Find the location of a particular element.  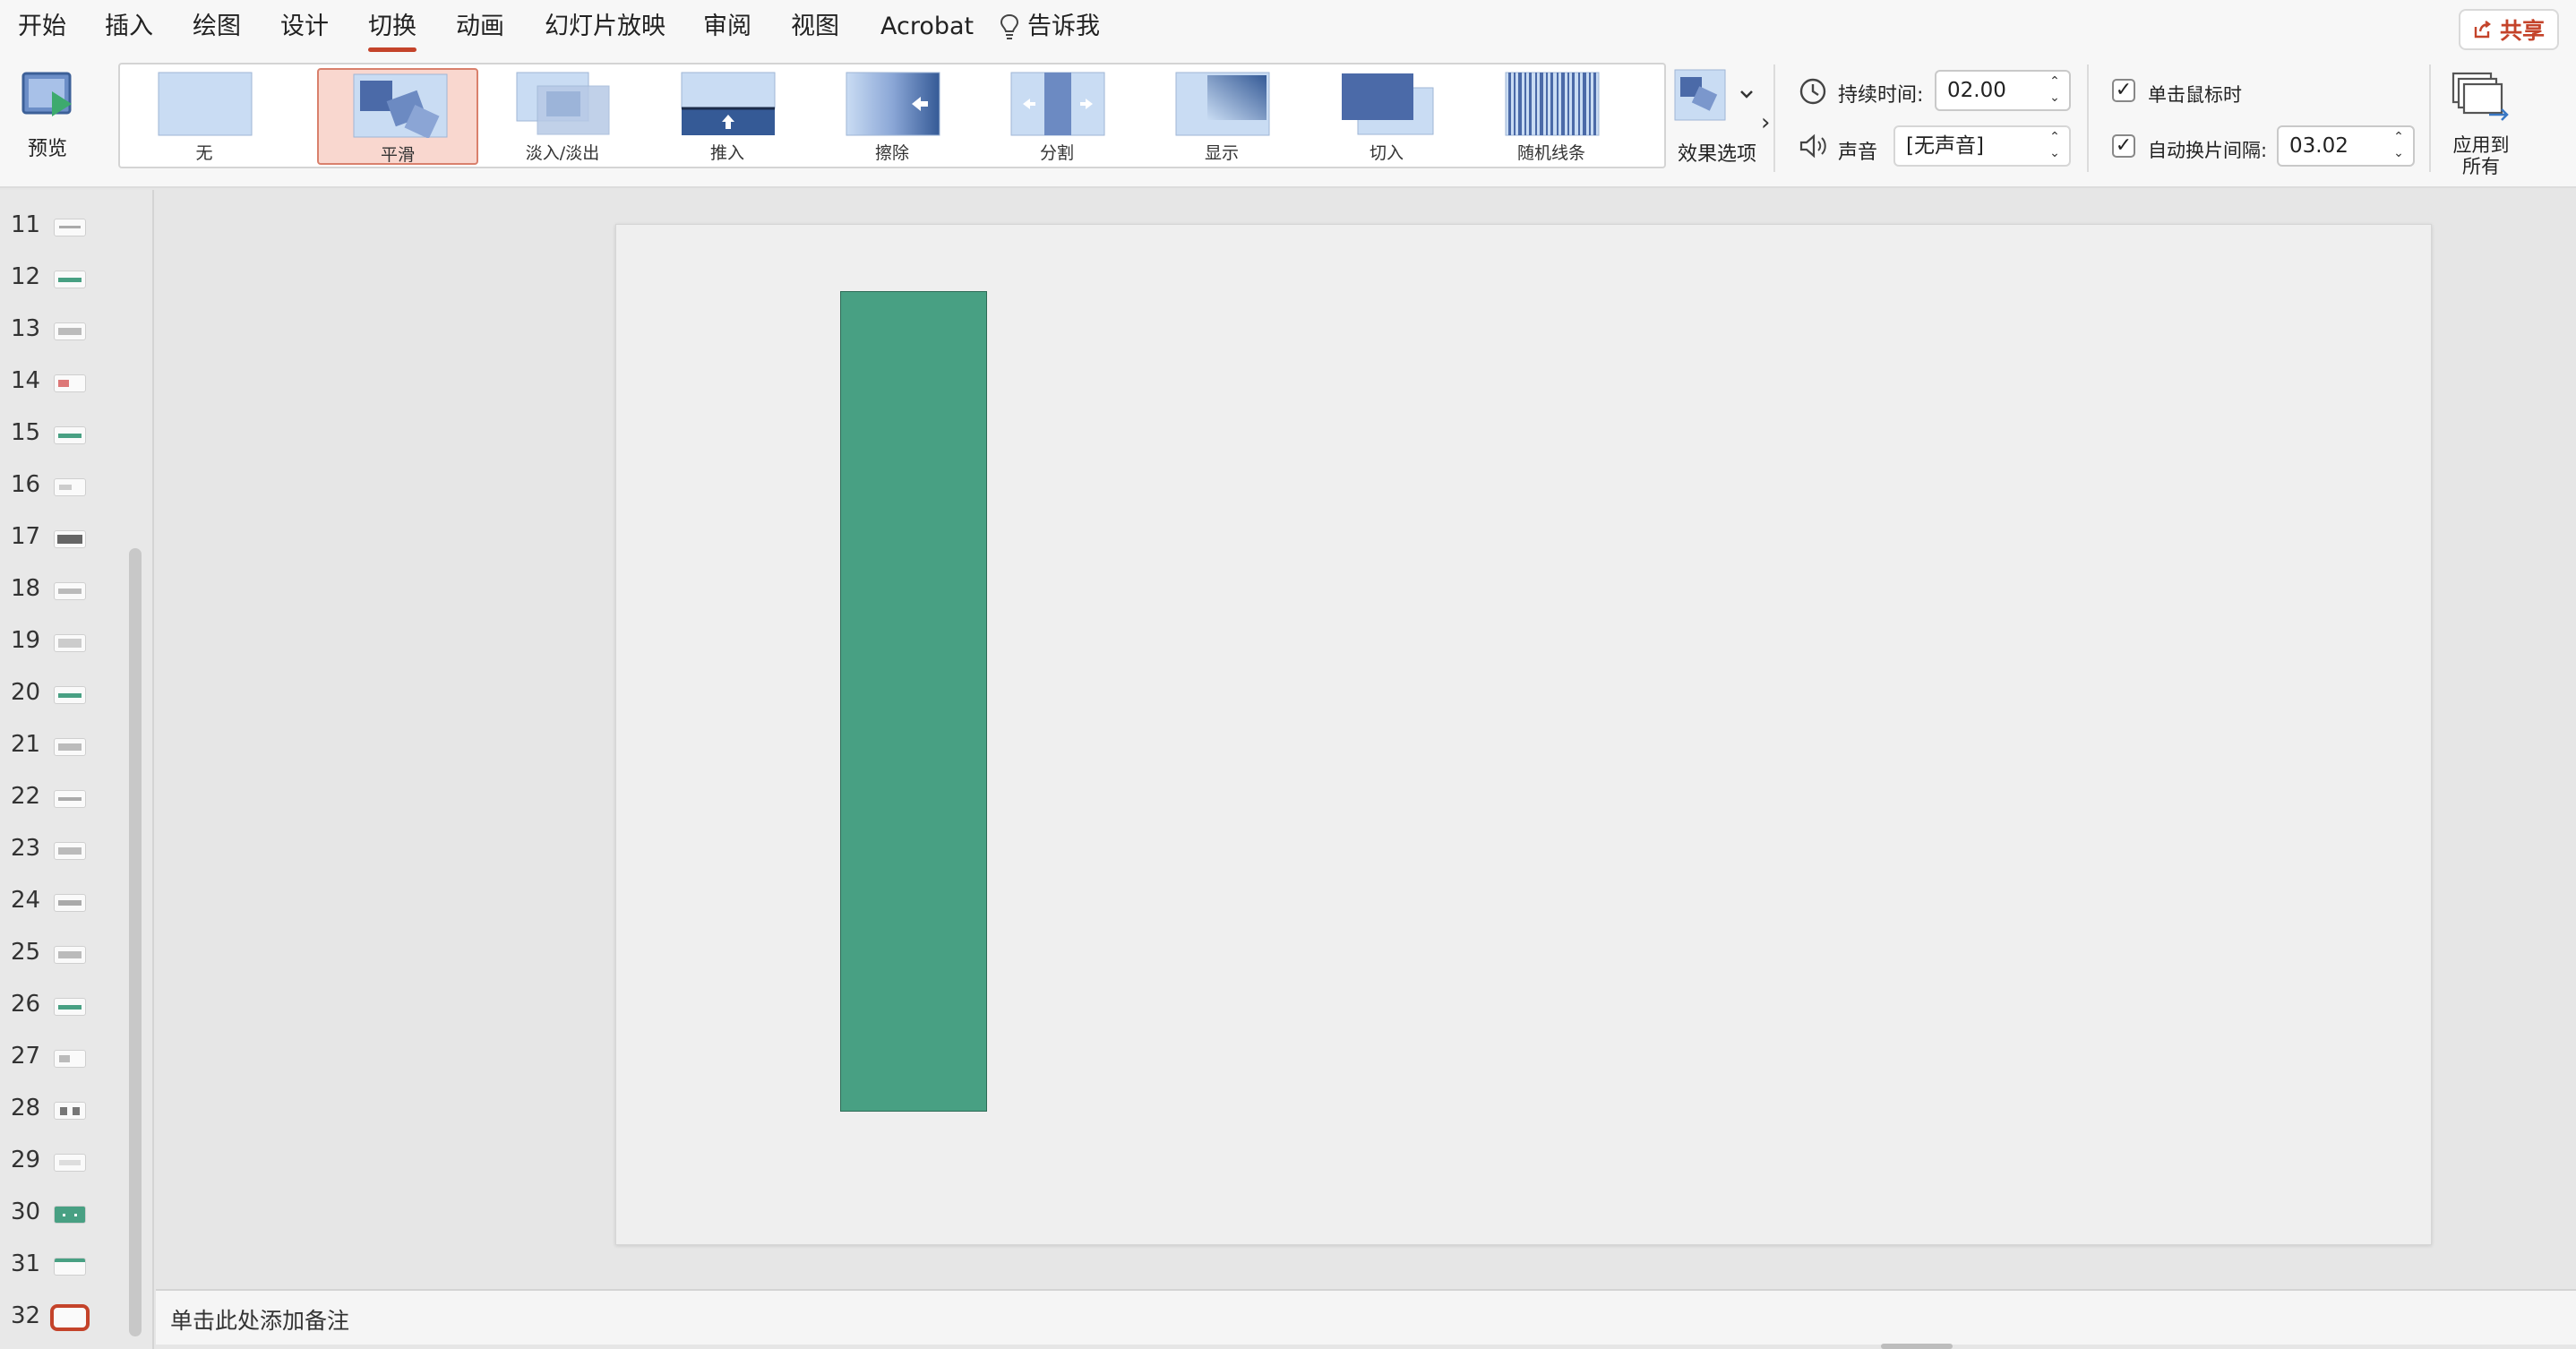

auto-advance-stepper: 03.02 ⌃ ⌄ is located at coordinates (2346, 146).